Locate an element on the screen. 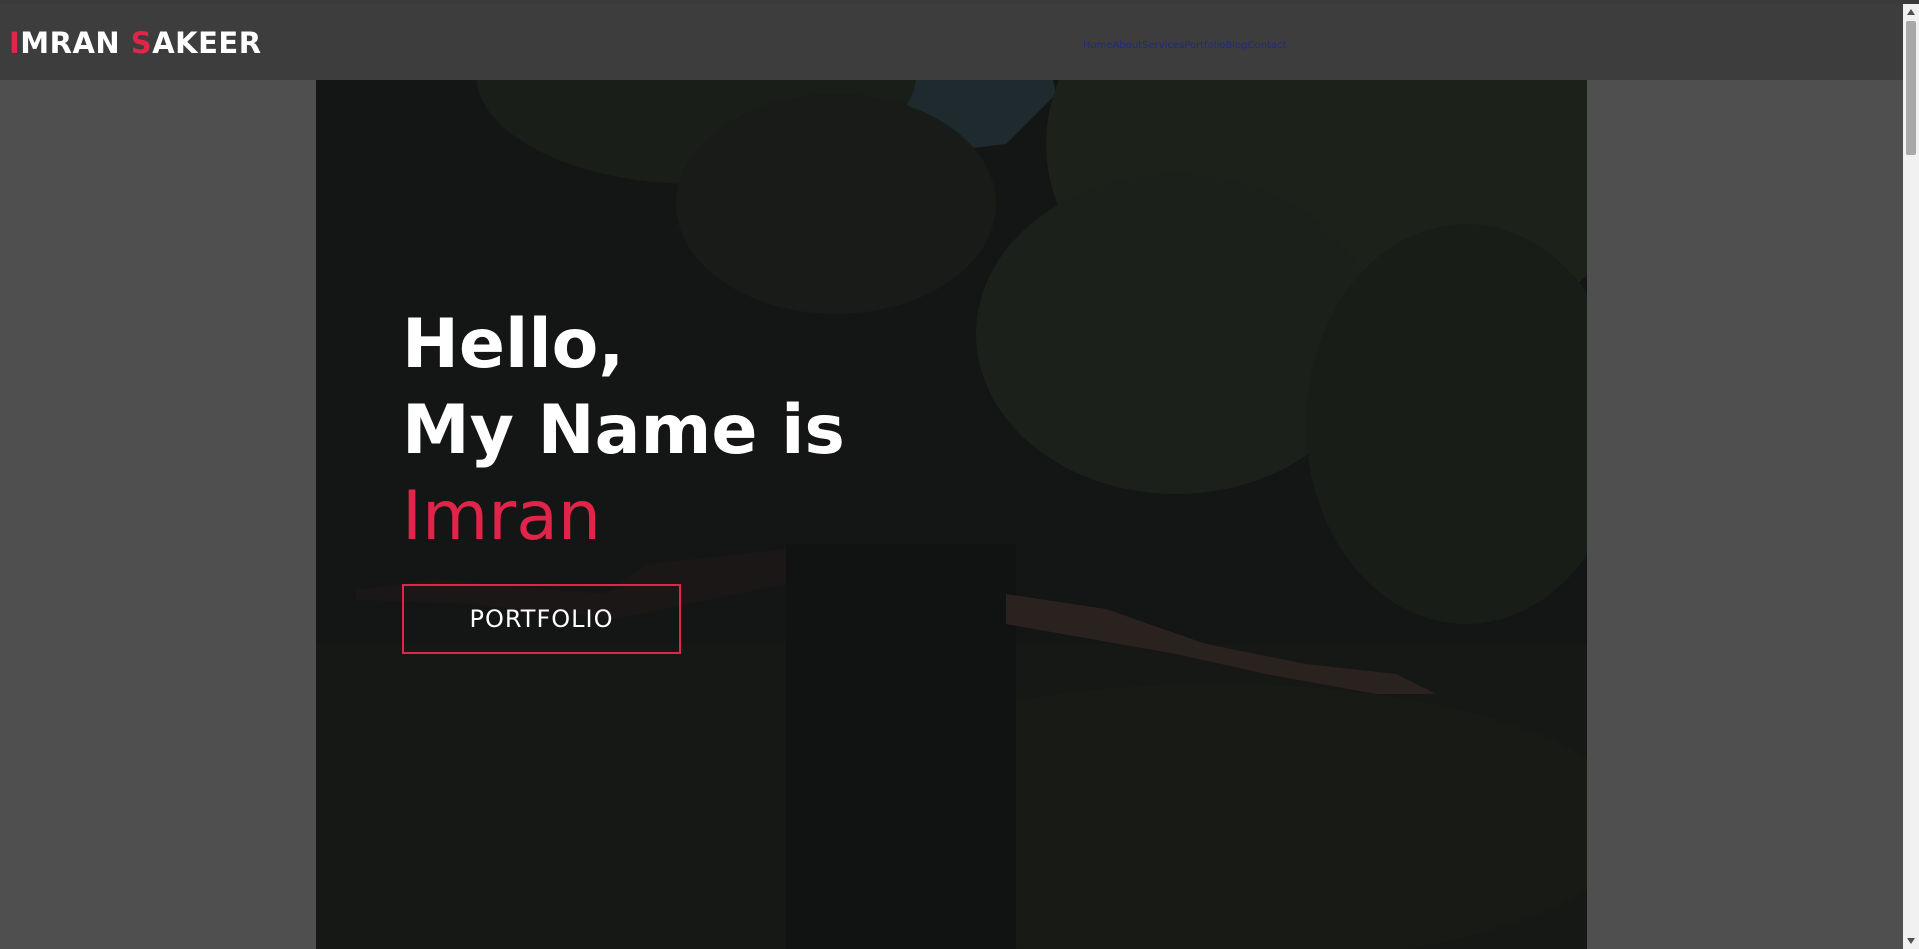 This screenshot has width=1919, height=949. nav-item-home: Home is located at coordinates (1098, 45).